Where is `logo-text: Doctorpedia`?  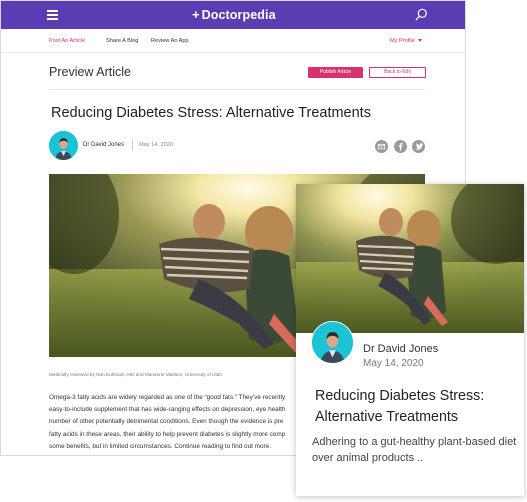
logo-text: Doctorpedia is located at coordinates (238, 15).